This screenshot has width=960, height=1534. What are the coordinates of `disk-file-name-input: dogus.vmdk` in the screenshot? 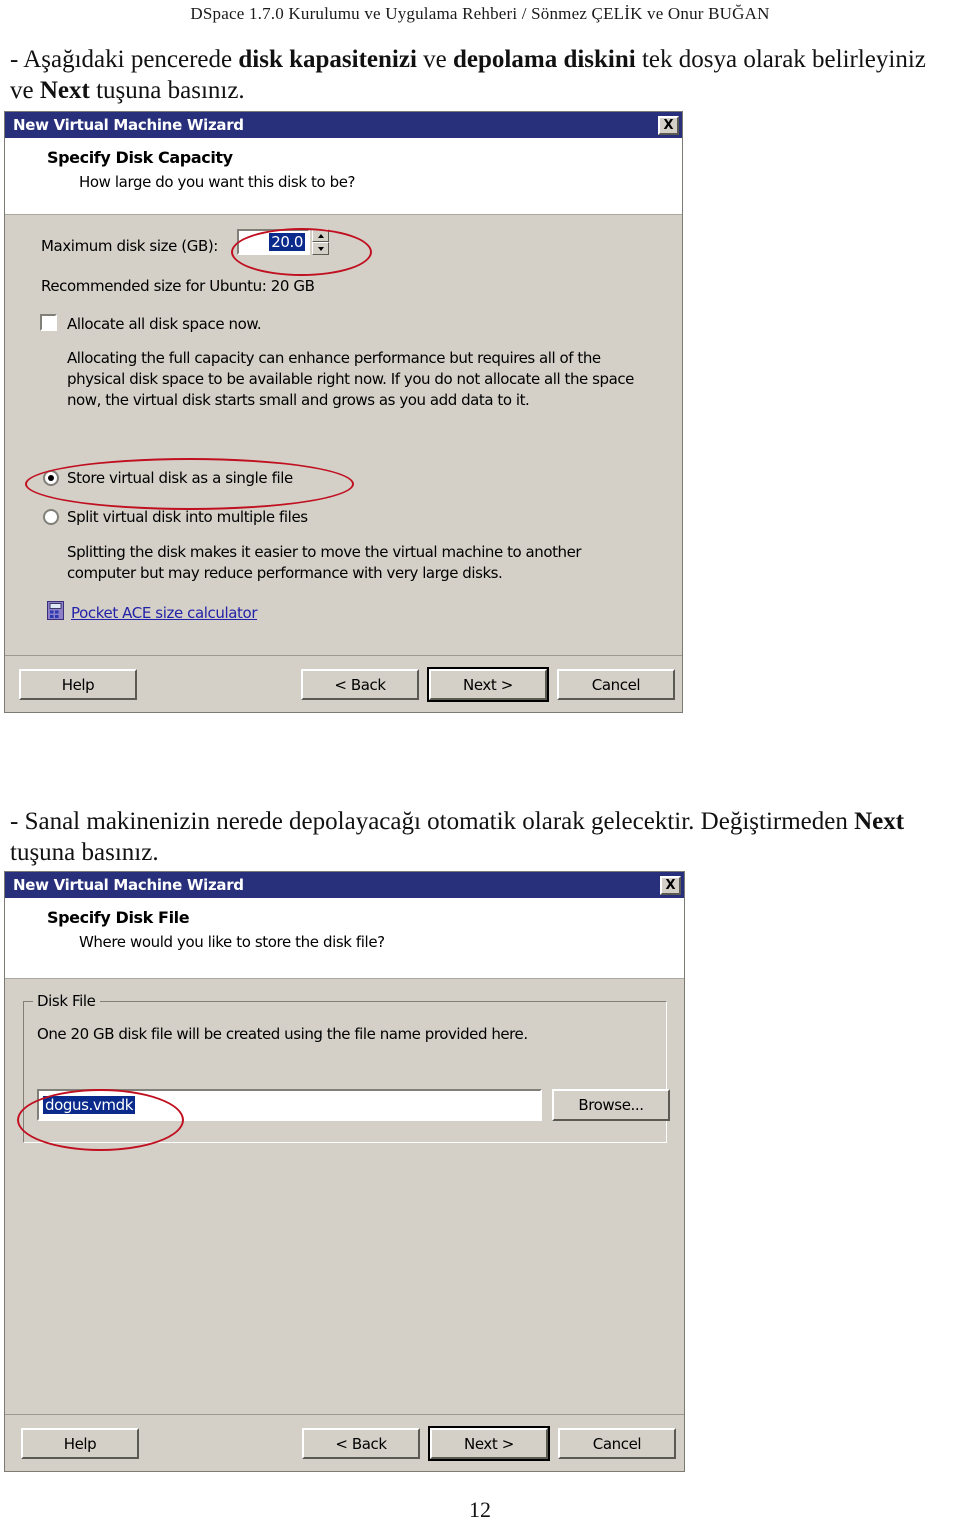 It's located at (289, 1105).